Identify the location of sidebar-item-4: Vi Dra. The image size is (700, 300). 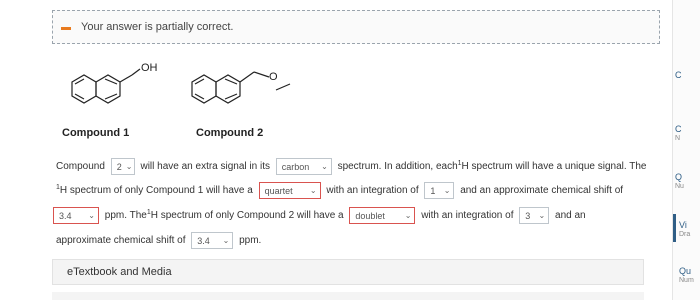
(684, 230).